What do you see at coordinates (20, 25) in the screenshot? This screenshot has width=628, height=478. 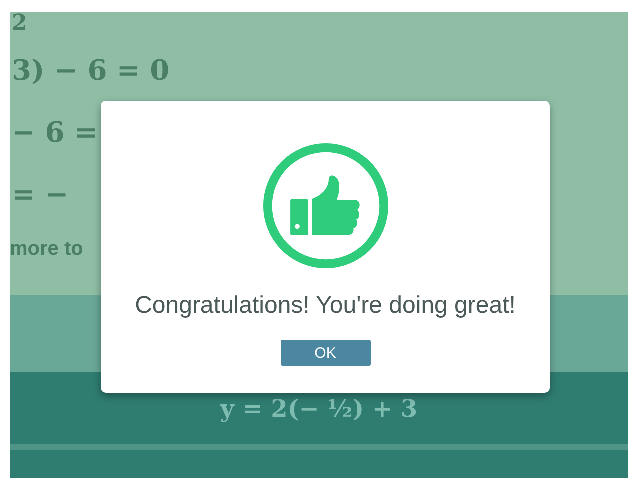 I see `equation-text: 2` at bounding box center [20, 25].